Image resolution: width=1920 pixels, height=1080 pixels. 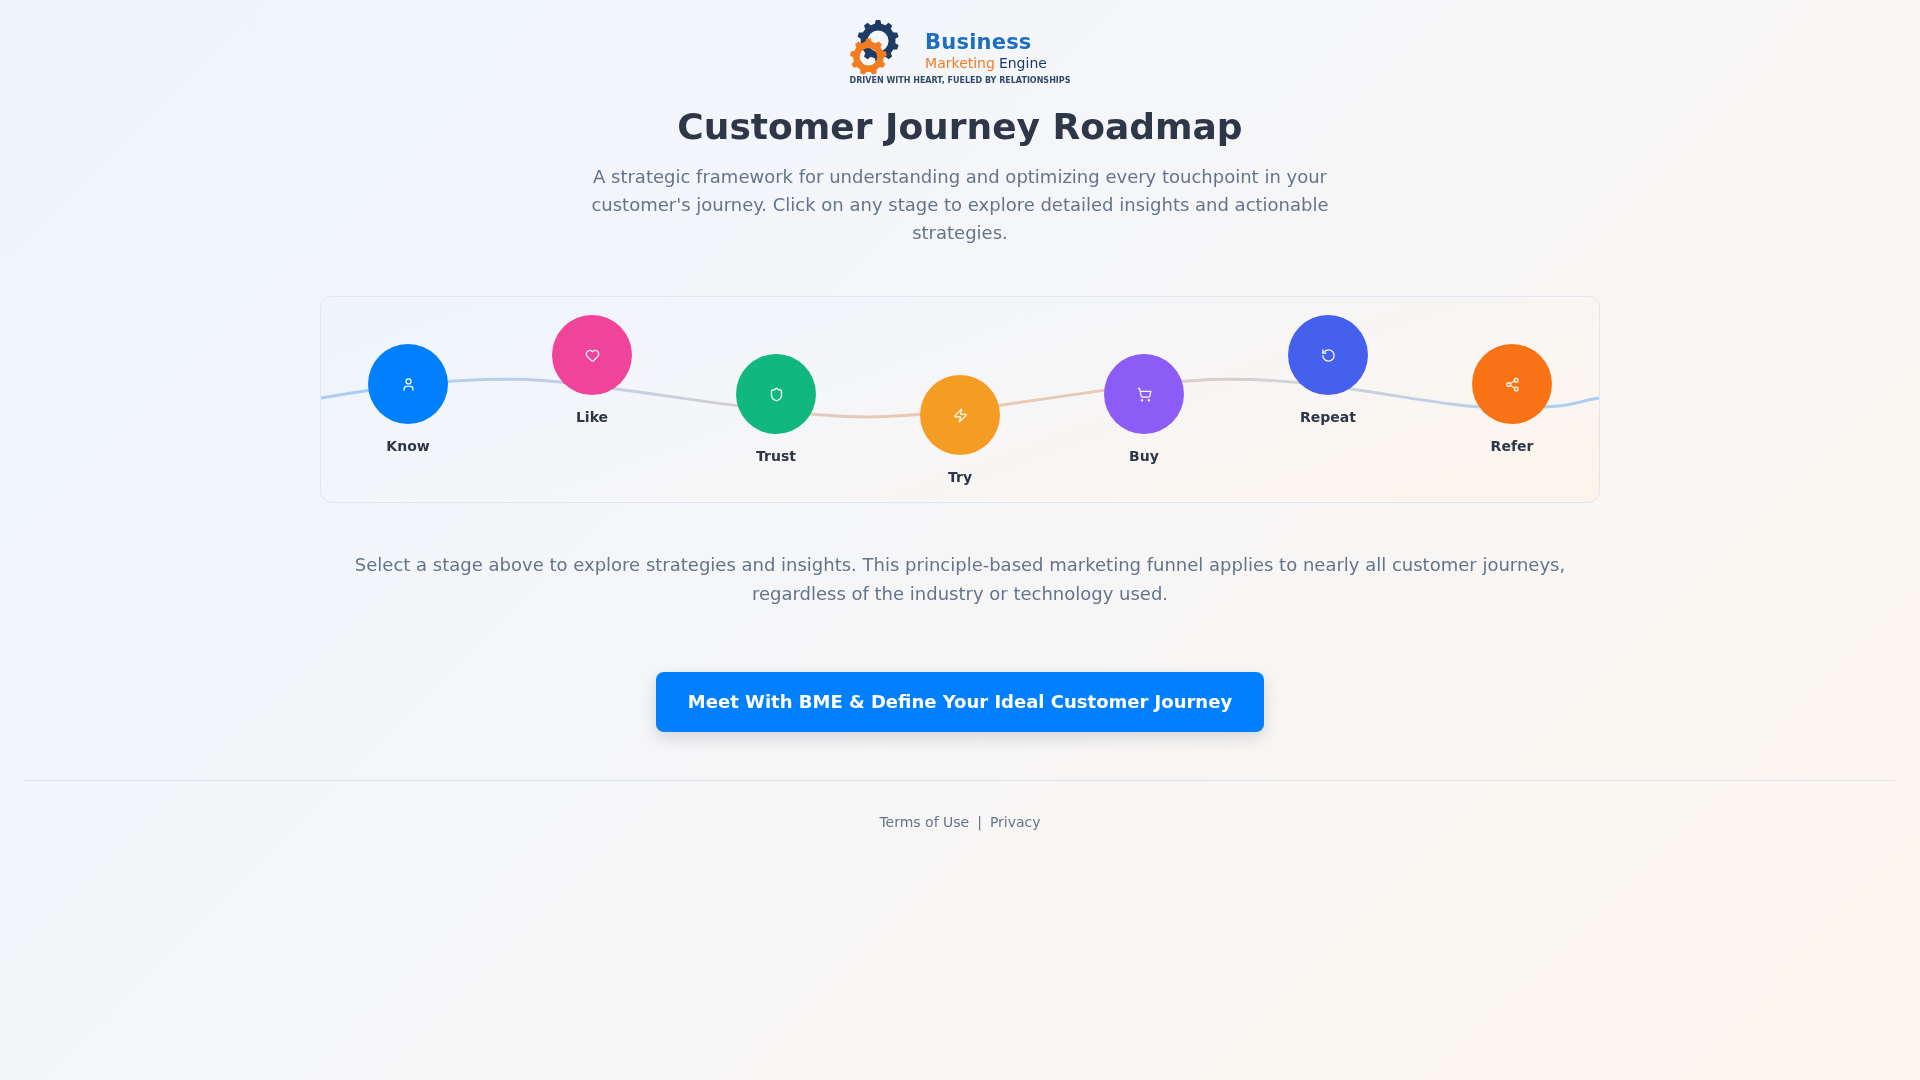 What do you see at coordinates (960, 81) in the screenshot?
I see `logo-tagline: DRIVEN WITH HEART, FUELED BY RELATIONSHIPS` at bounding box center [960, 81].